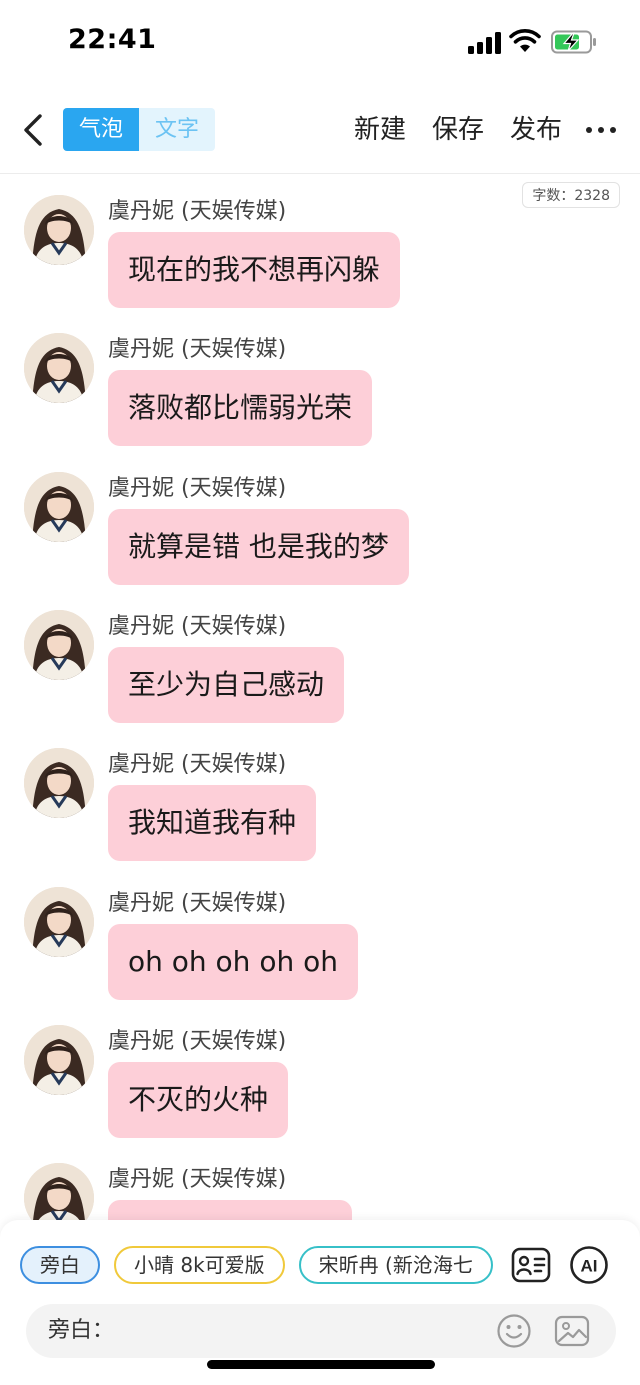 The image size is (640, 1385). Describe the element at coordinates (301, 1331) in the screenshot. I see `message-input` at that location.